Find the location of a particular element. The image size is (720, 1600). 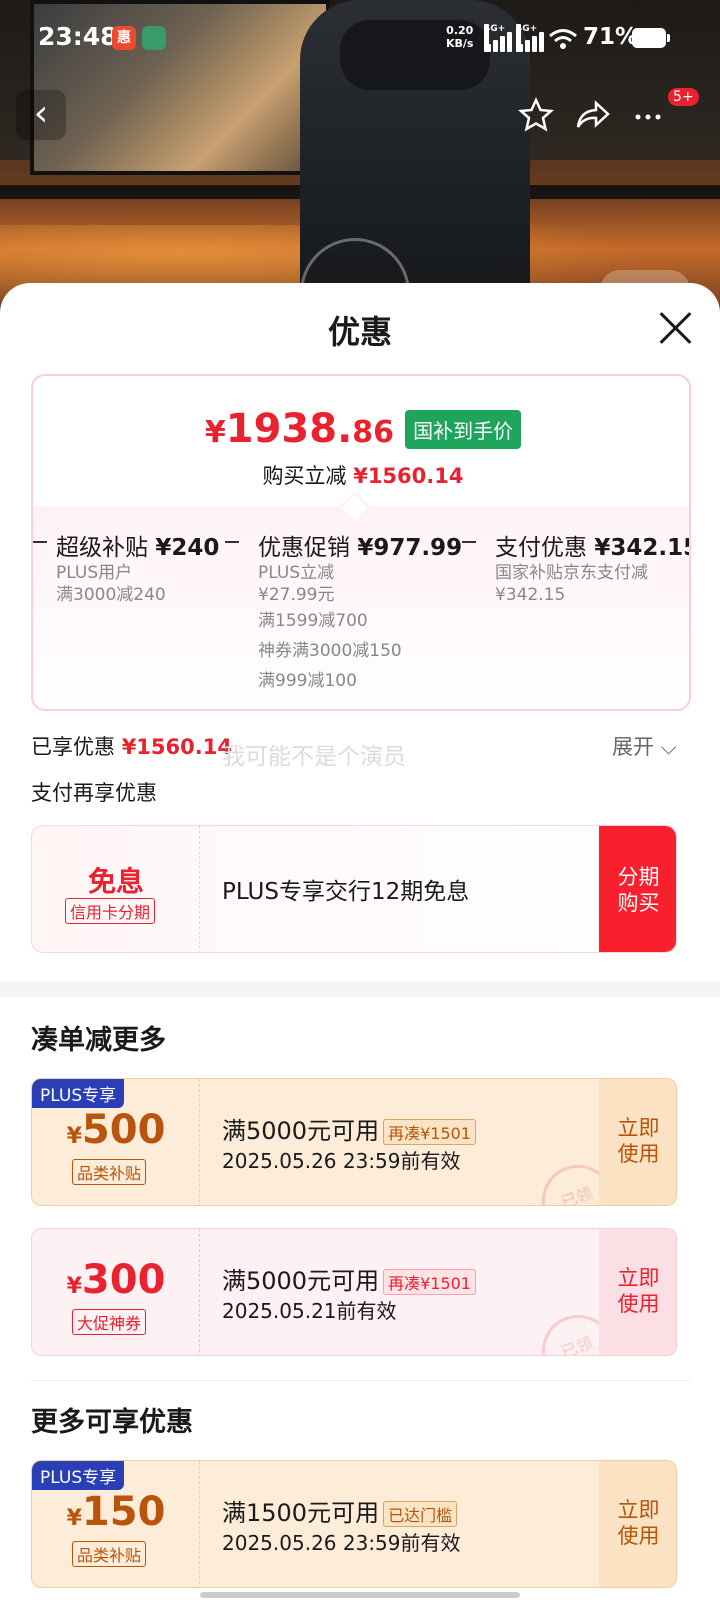

close-icon is located at coordinates (675, 328).